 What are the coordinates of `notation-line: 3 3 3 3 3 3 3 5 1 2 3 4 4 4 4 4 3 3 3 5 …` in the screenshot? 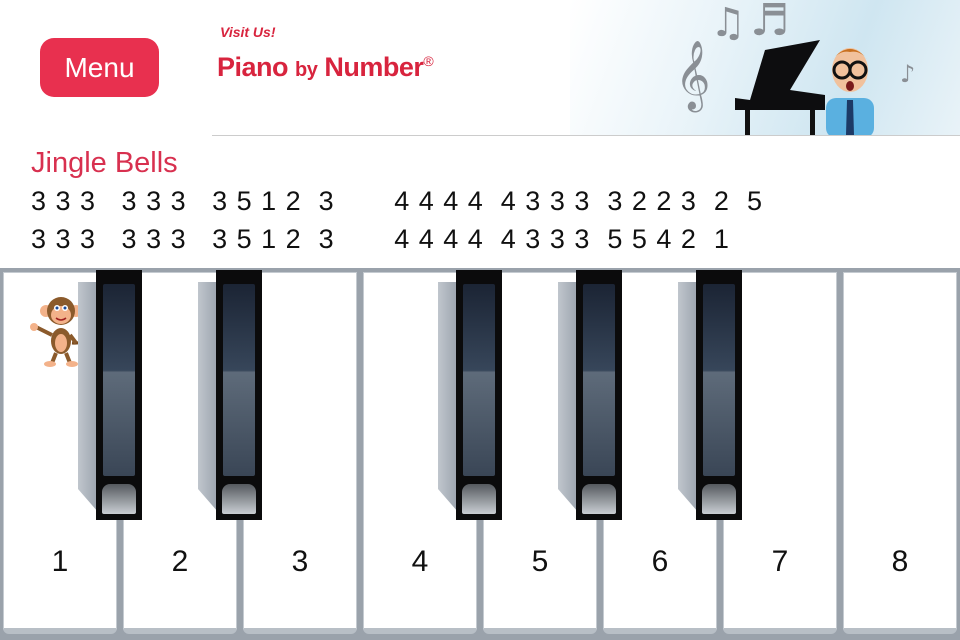 It's located at (380, 239).